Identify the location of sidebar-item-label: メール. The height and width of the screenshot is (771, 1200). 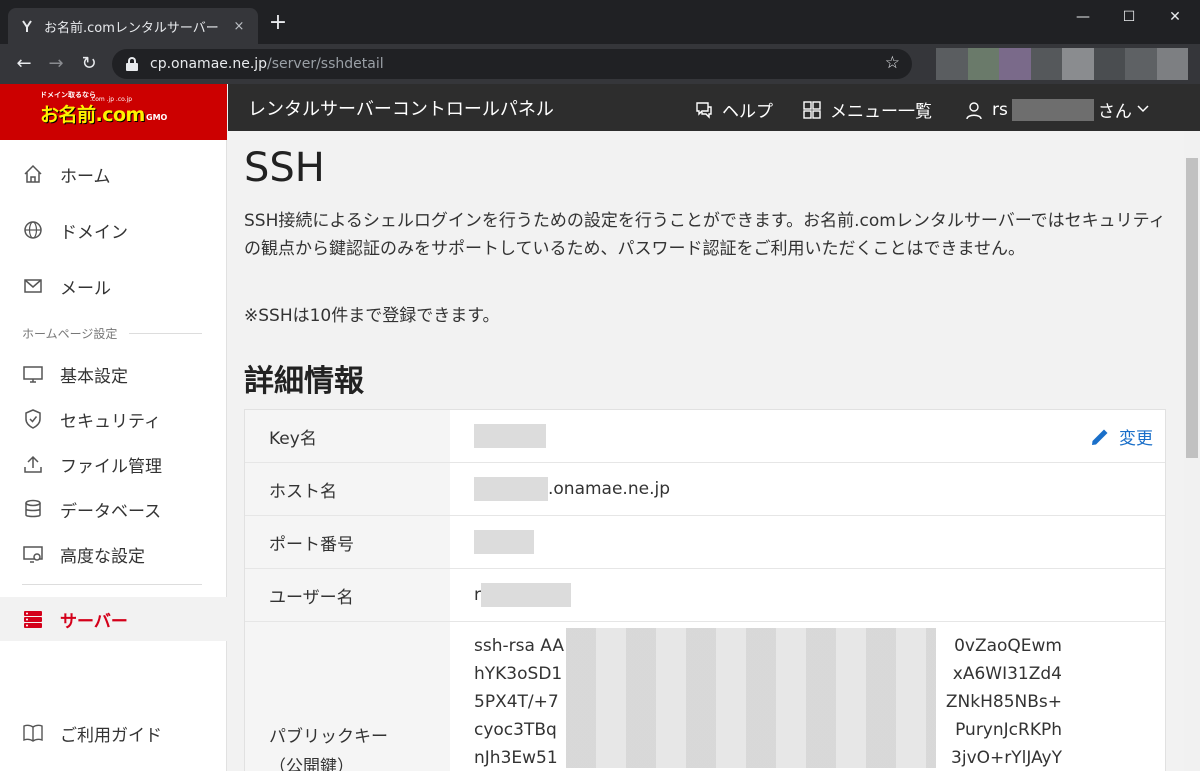
(85, 288).